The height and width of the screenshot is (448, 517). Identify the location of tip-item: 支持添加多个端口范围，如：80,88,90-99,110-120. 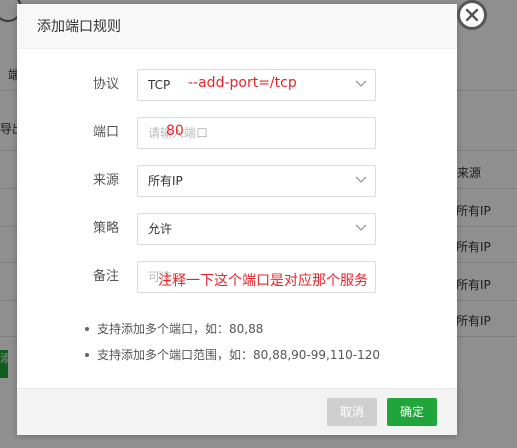
(232, 355).